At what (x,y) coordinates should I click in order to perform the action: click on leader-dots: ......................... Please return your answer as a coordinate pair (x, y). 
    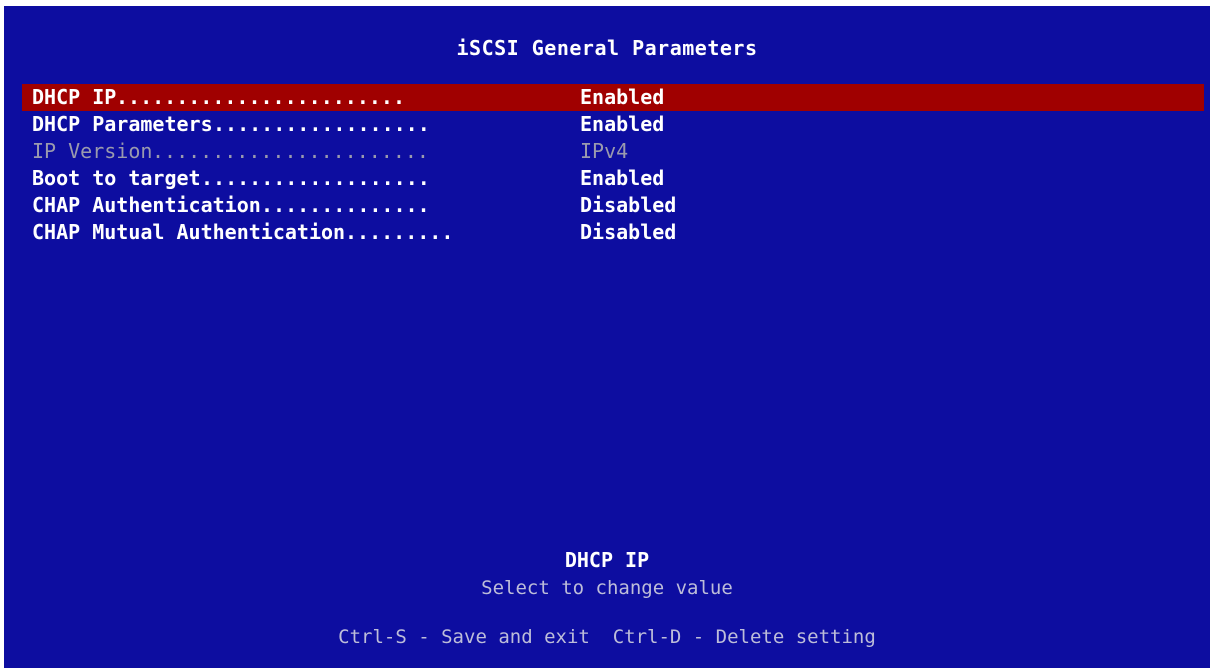
    Looking at the image, I should click on (260, 97).